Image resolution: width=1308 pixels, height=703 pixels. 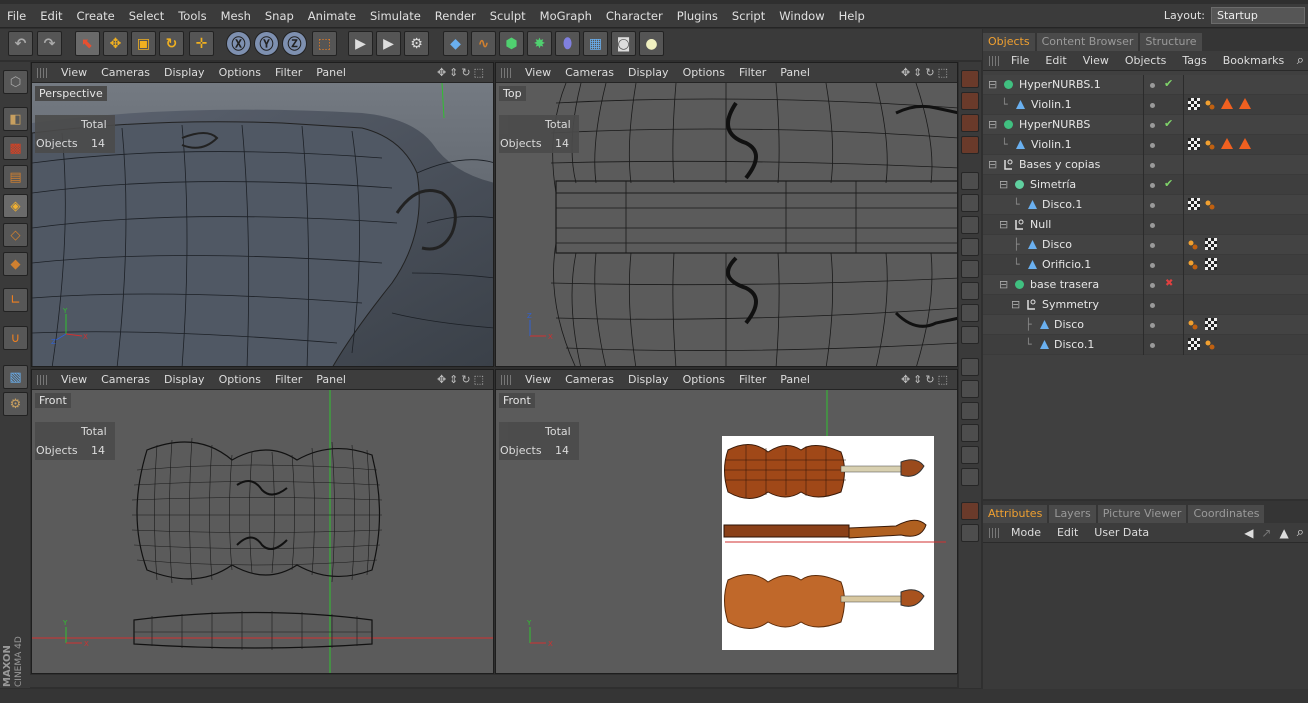 What do you see at coordinates (15, 404) in the screenshot?
I see `lock-workplane-icon: ⚙` at bounding box center [15, 404].